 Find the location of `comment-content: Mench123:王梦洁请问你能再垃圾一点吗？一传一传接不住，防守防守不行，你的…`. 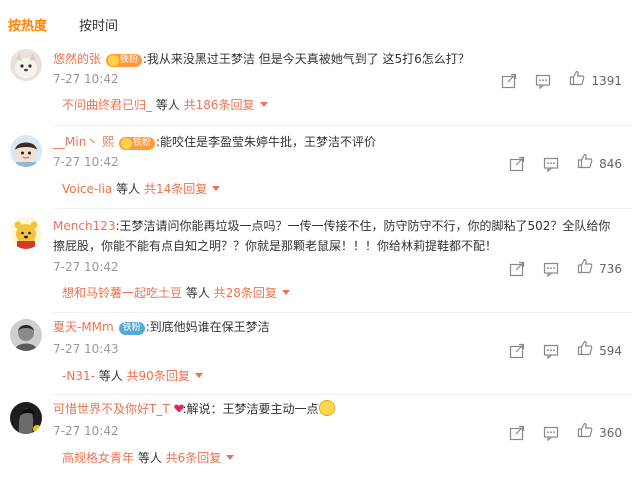

comment-content: Mench123:王梦洁请问你能再垃圾一点吗？一传一传接不住，防守防守不行，你的… is located at coordinates (337, 226).